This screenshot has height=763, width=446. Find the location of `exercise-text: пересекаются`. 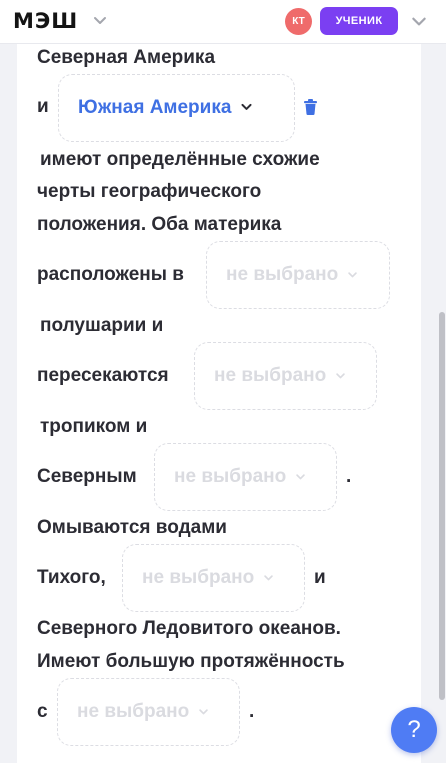

exercise-text: пересекаются is located at coordinates (103, 375).